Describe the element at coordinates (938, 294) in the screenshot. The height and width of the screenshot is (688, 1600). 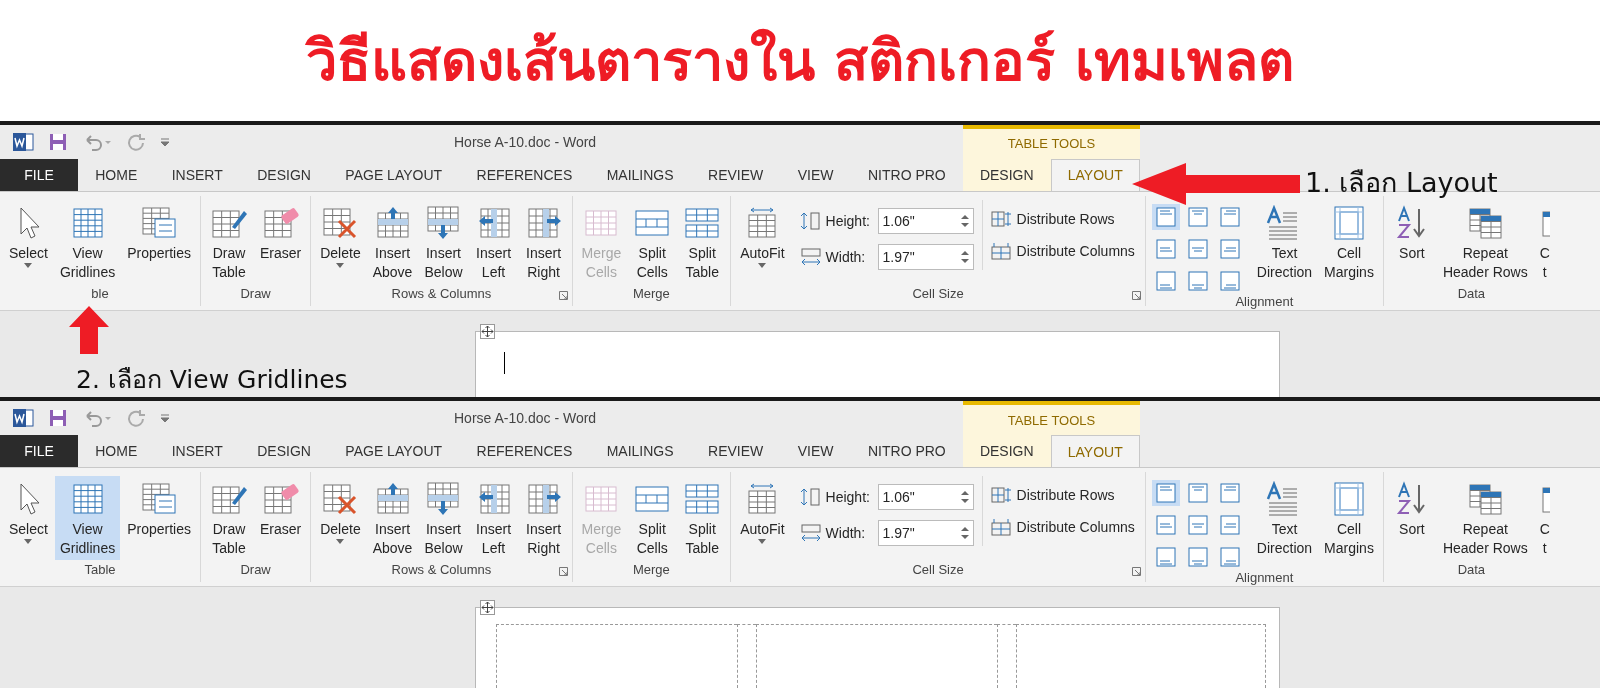
I see `group-label: Cell Size` at that location.